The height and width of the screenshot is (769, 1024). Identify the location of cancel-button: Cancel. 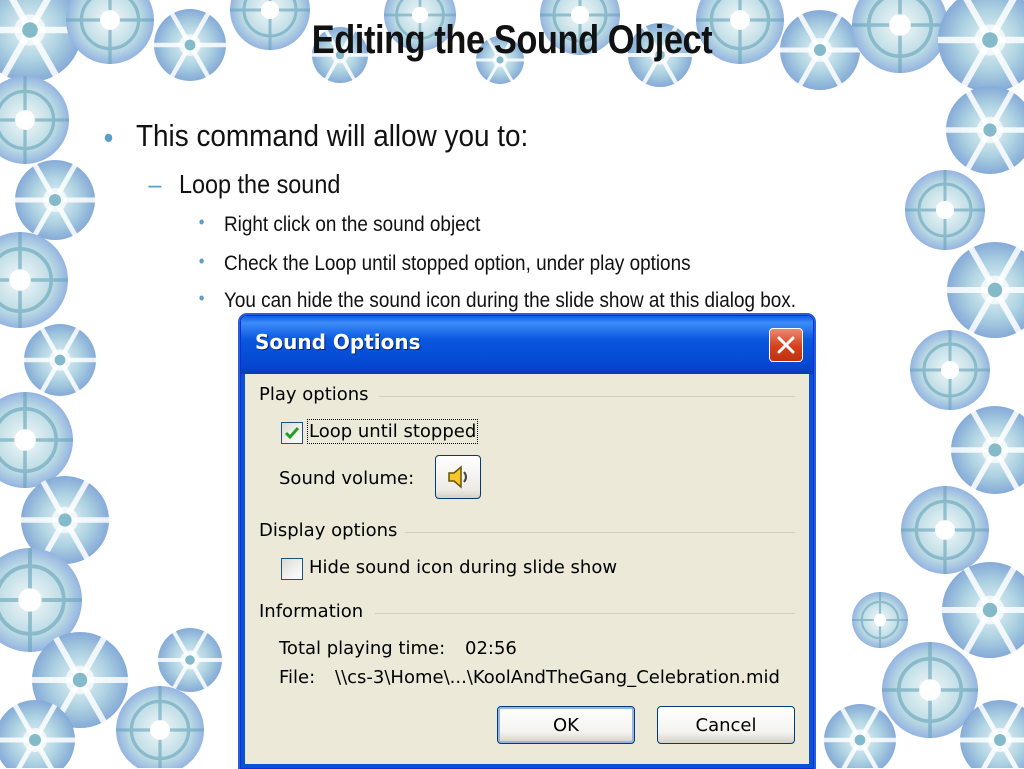
(726, 725).